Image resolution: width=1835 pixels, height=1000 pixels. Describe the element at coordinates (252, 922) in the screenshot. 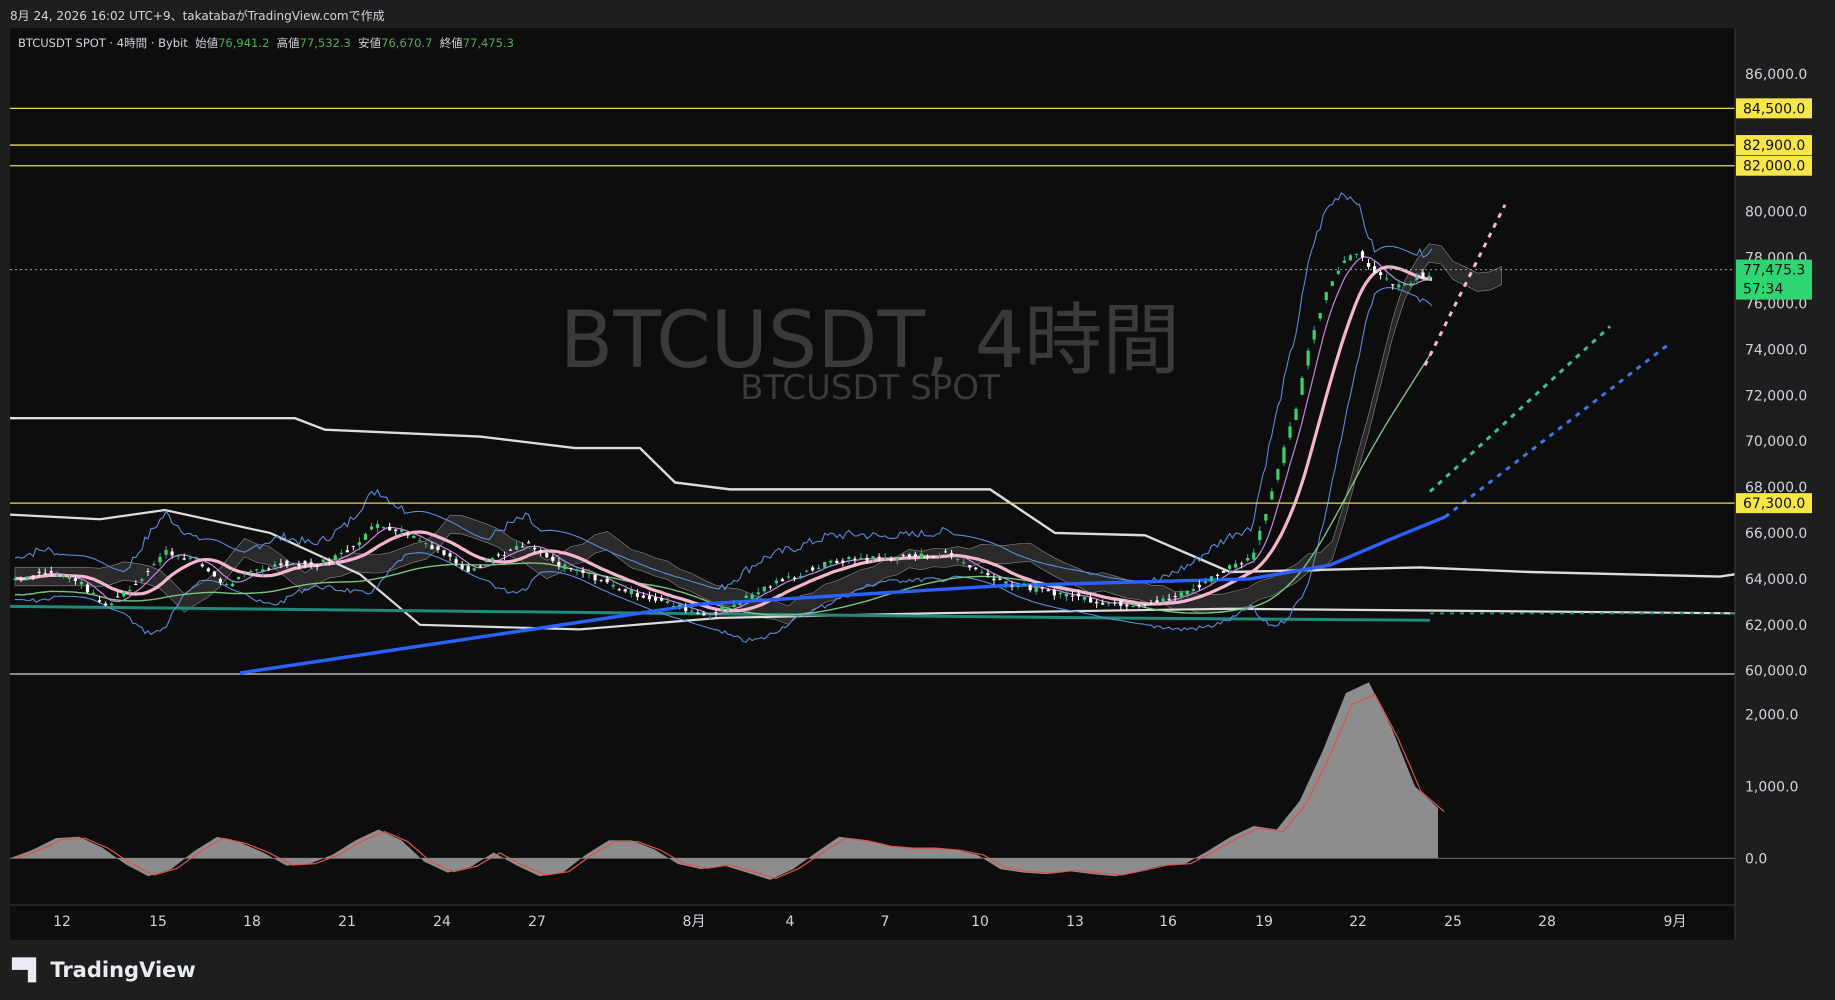

I see `time-tick-label: 18` at that location.